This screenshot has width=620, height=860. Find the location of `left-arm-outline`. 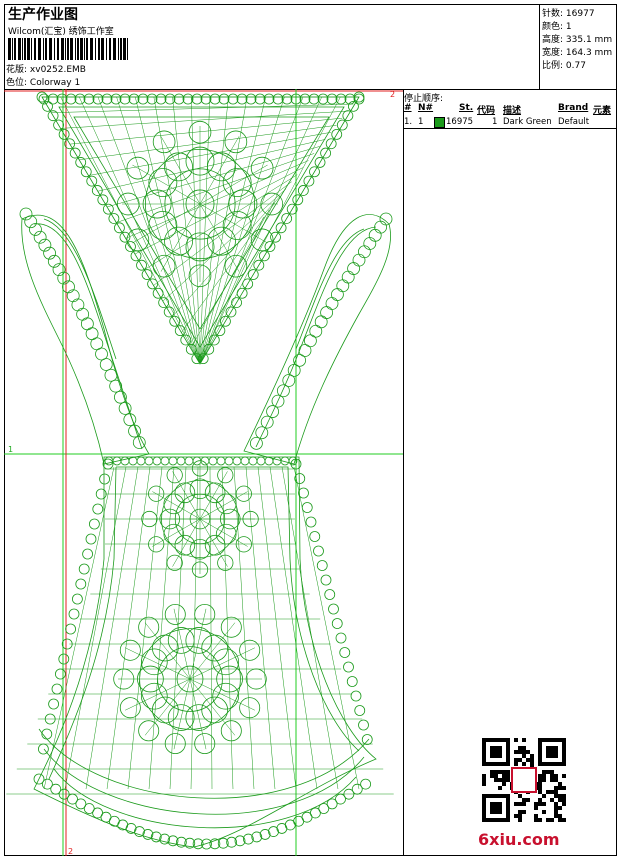

left-arm-outline is located at coordinates (85, 339).